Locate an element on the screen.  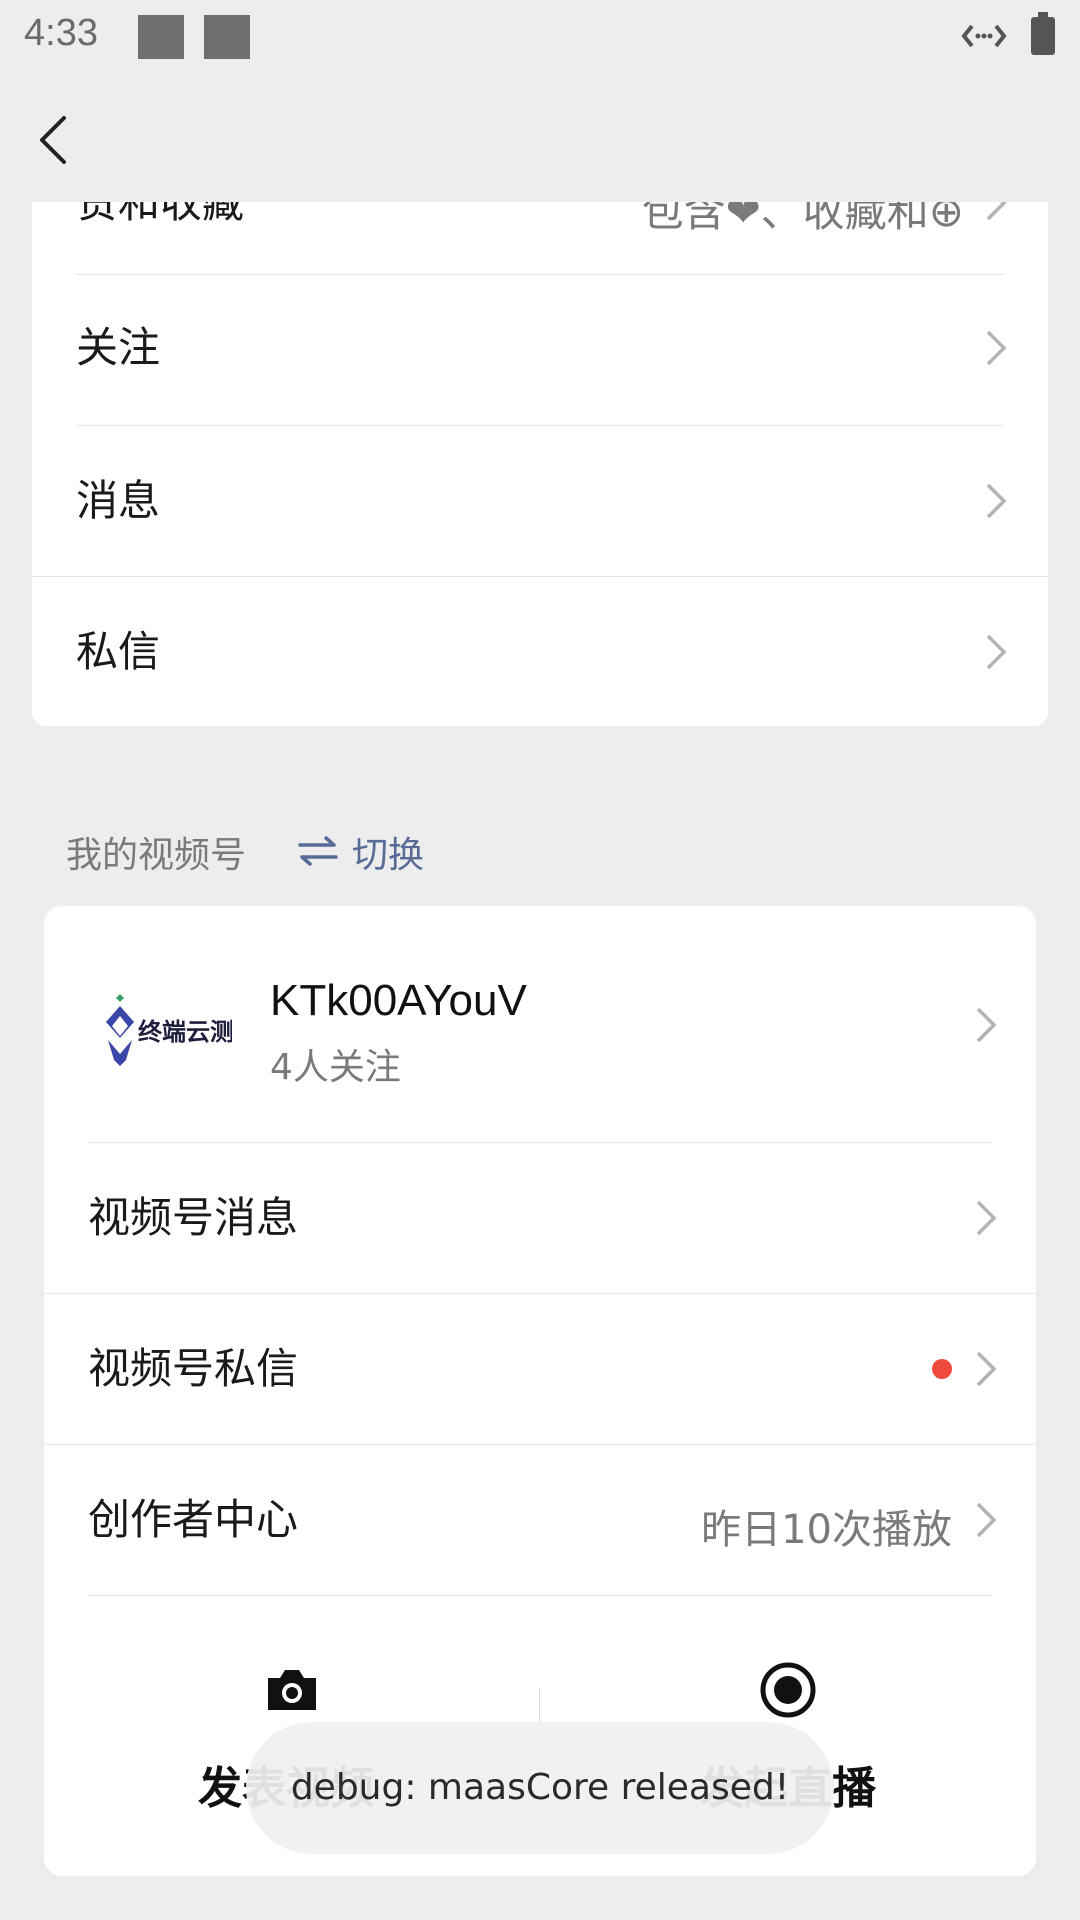
data-transfer-icon is located at coordinates (984, 36).